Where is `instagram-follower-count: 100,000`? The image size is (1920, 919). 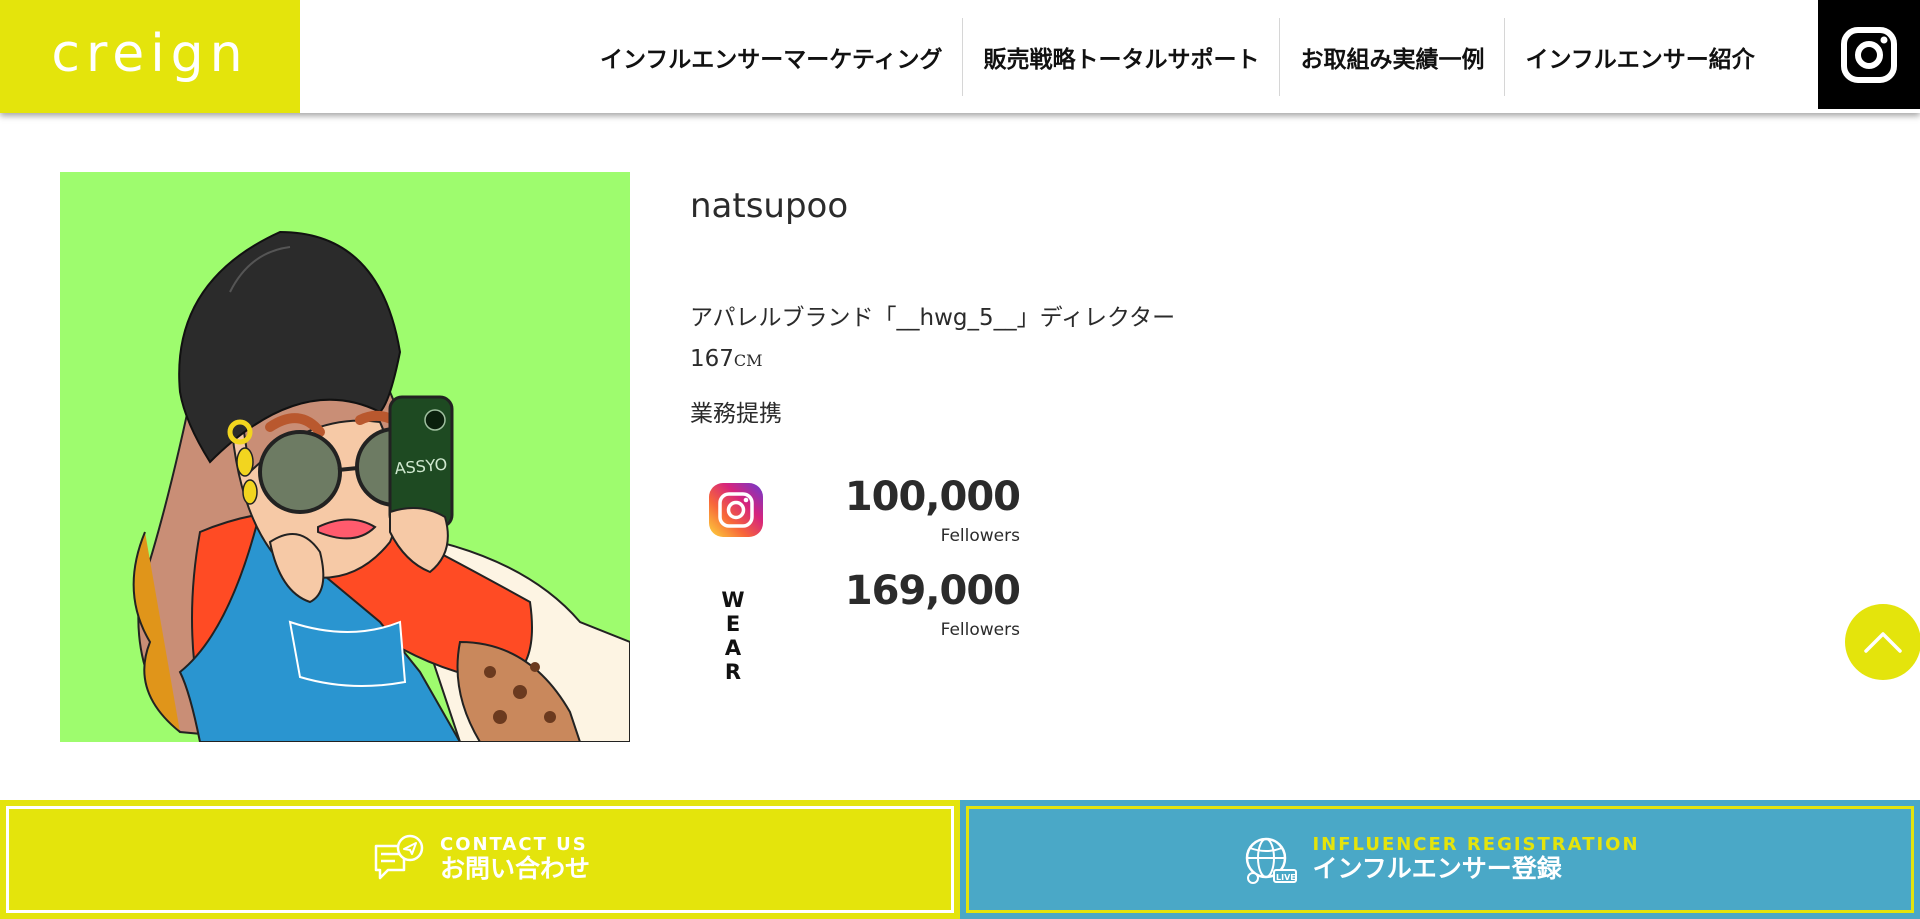
instagram-follower-count: 100,000 is located at coordinates (932, 497).